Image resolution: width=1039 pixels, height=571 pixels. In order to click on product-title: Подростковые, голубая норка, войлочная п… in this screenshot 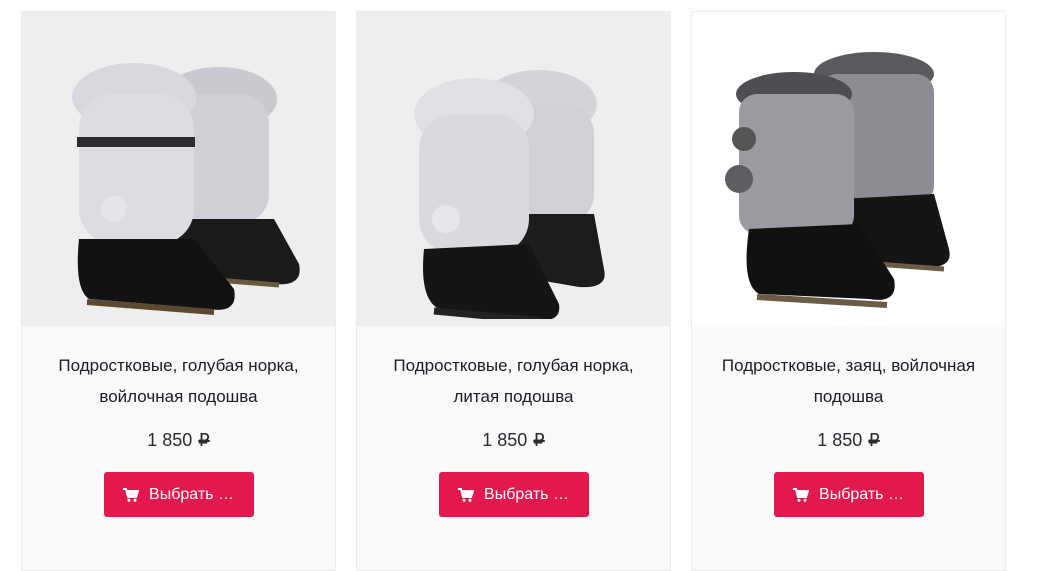, I will do `click(179, 381)`.